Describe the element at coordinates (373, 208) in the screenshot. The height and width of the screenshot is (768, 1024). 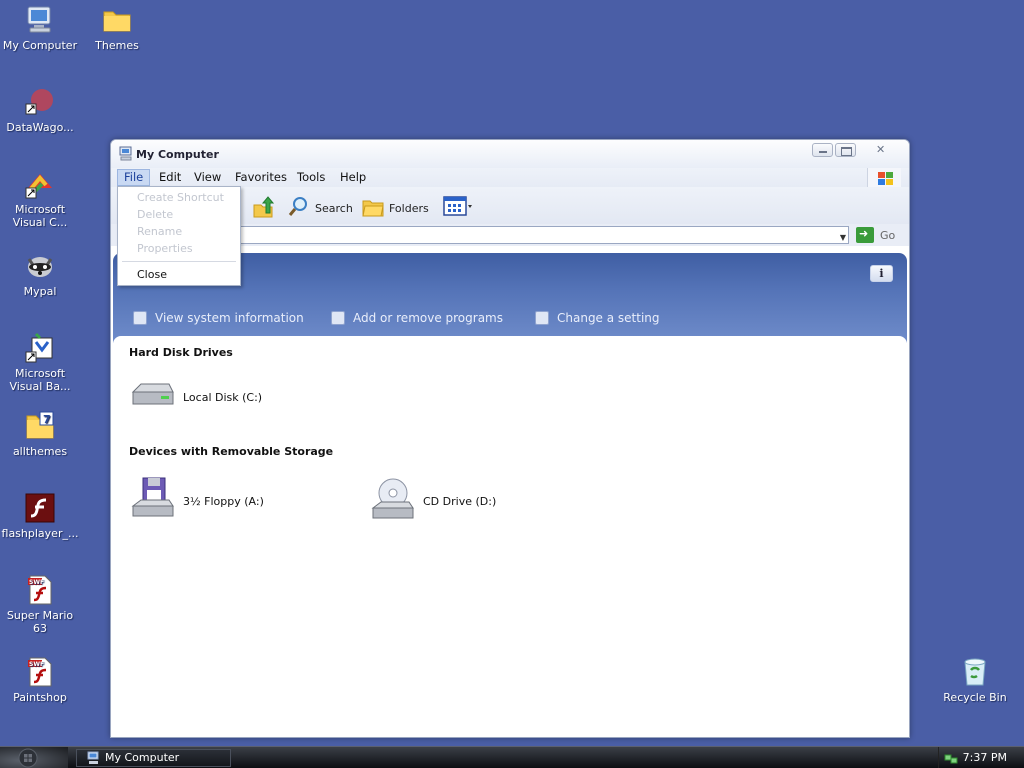
I see `folders-icon` at that location.